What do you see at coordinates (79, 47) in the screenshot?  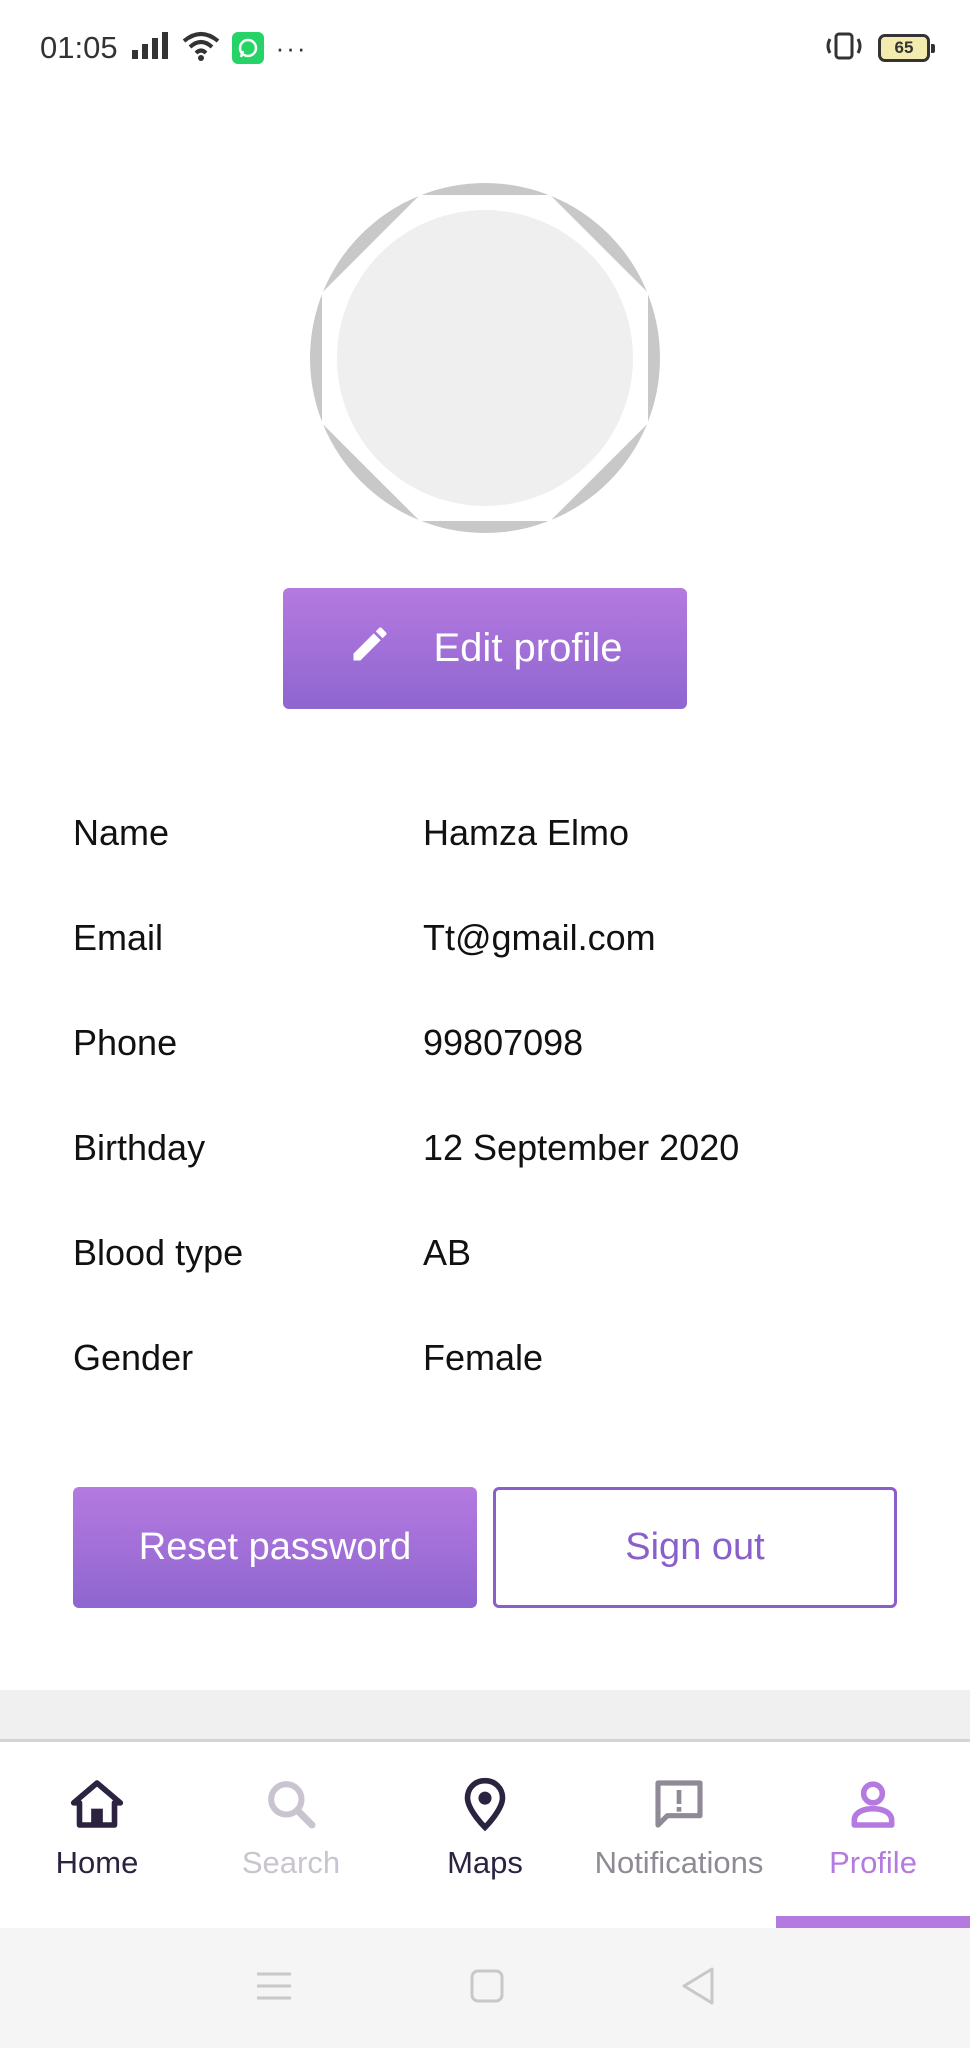 I see `status-time: 01:05` at bounding box center [79, 47].